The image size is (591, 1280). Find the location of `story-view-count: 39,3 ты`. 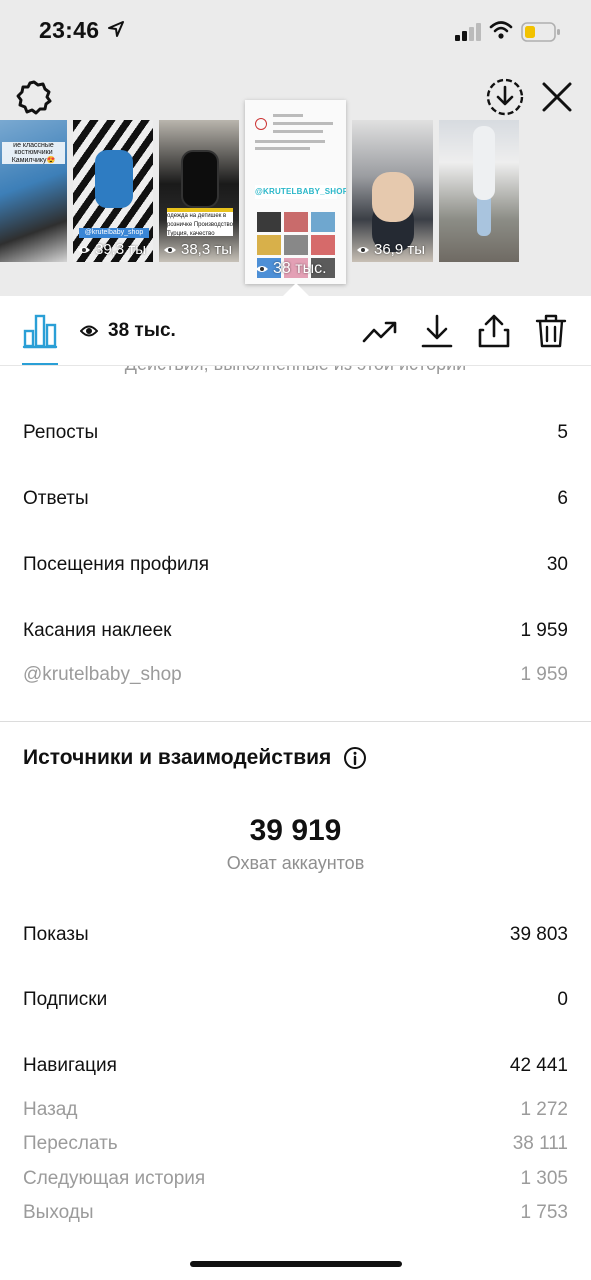

story-view-count: 39,3 ты is located at coordinates (111, 249).